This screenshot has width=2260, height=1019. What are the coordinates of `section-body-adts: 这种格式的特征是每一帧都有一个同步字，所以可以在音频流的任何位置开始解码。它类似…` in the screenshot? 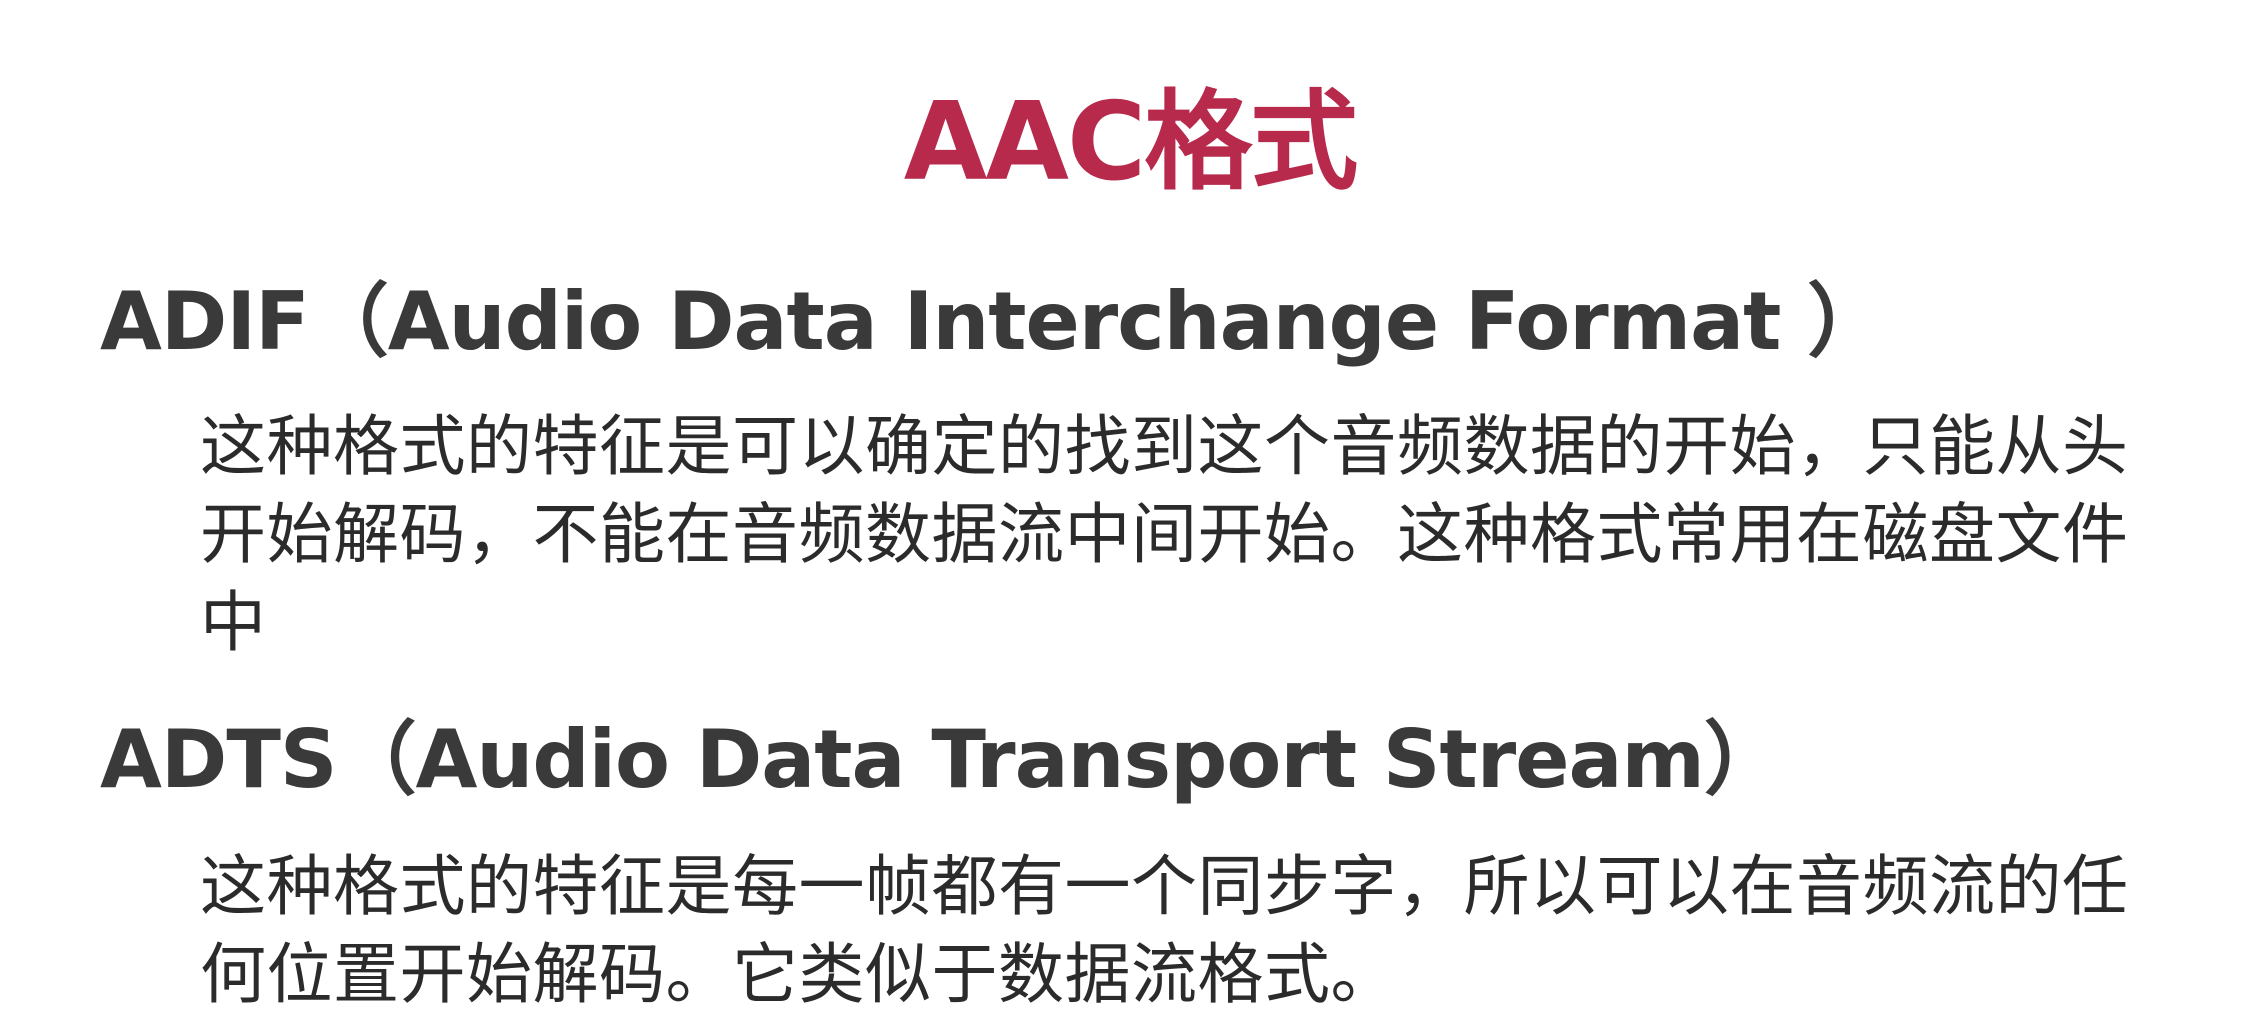 It's located at (1164, 930).